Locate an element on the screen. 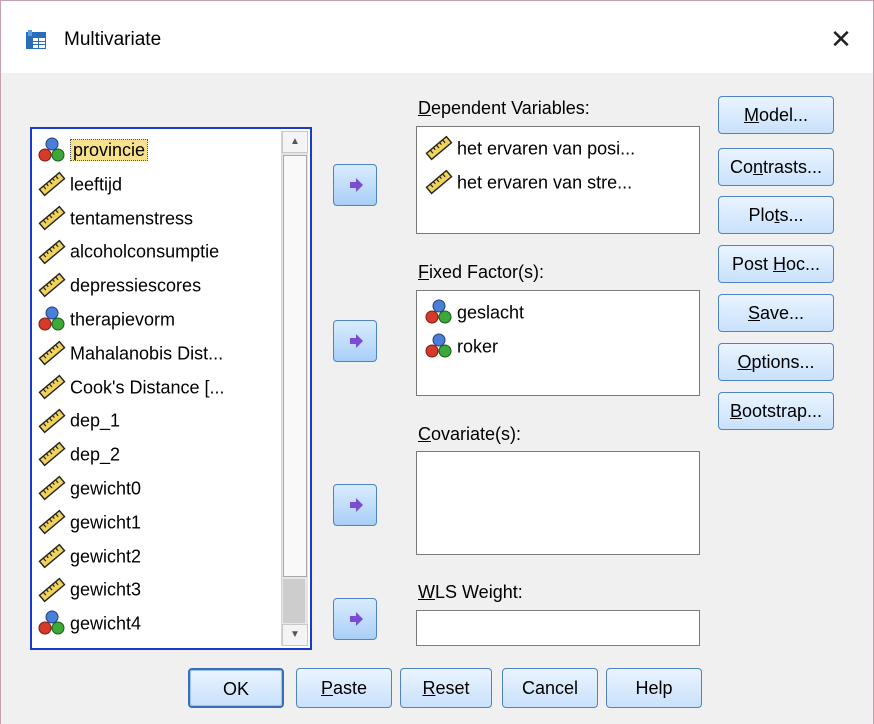 This screenshot has height=724, width=874. variable-list-item: therapievorm is located at coordinates (158, 318).